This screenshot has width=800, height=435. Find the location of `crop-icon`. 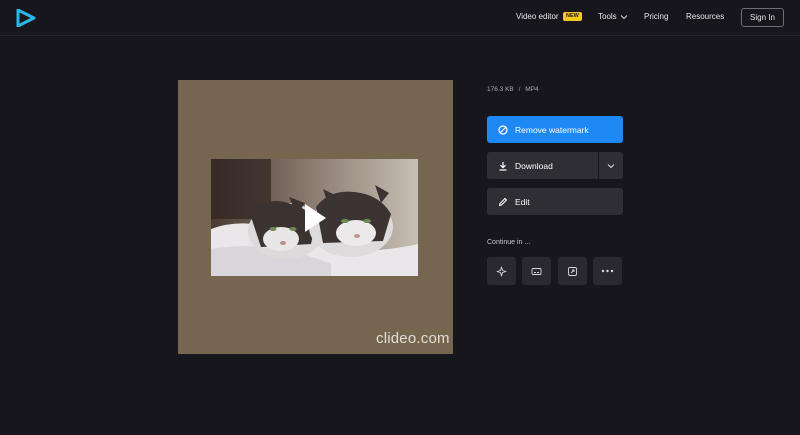

crop-icon is located at coordinates (572, 271).